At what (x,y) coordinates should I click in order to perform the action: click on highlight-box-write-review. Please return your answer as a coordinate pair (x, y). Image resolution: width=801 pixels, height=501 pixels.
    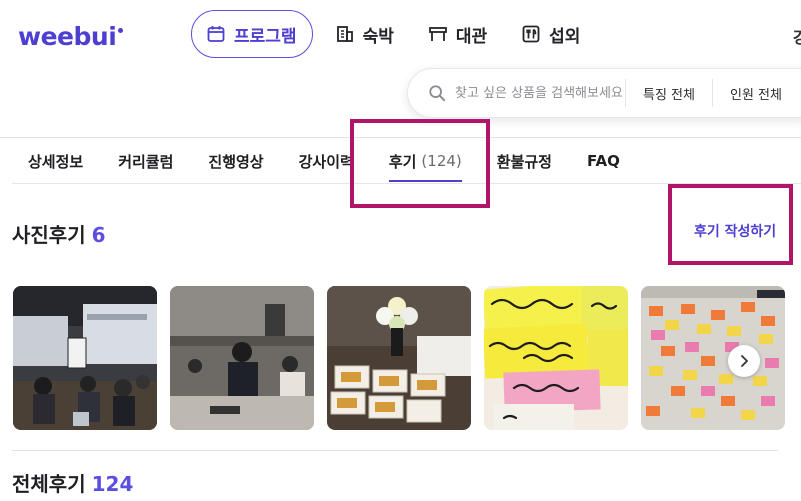
    Looking at the image, I should click on (730, 224).